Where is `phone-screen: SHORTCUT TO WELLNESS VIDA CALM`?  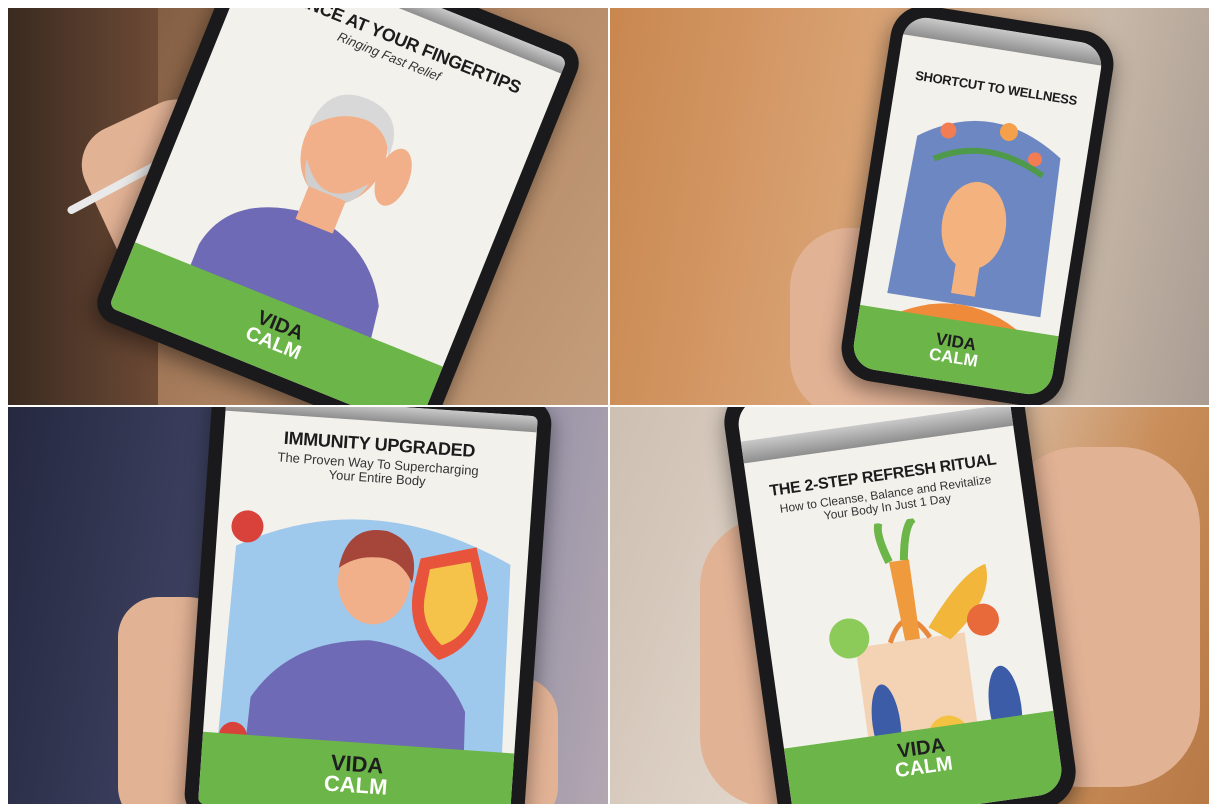 phone-screen: SHORTCUT TO WELLNESS VIDA CALM is located at coordinates (977, 206).